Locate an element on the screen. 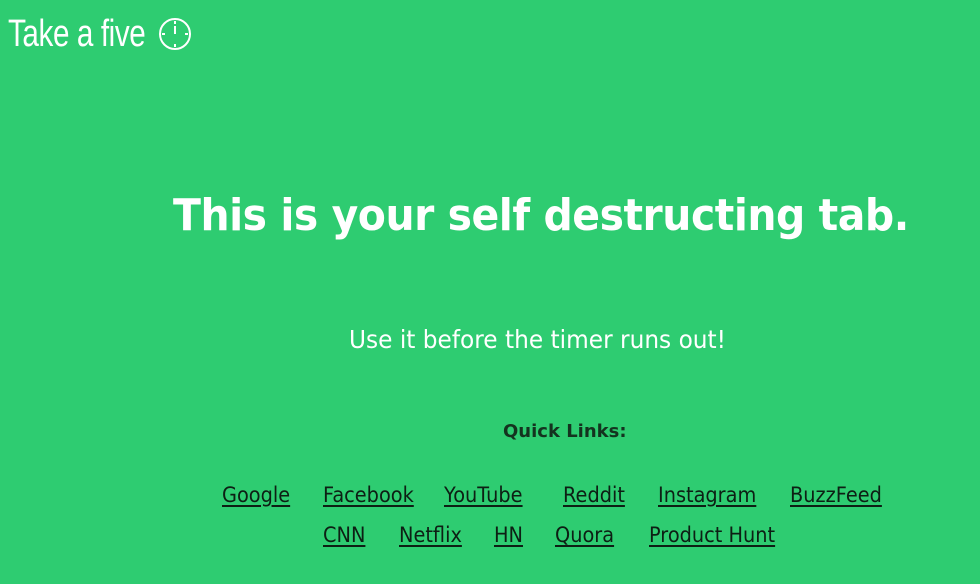 The image size is (980, 584). link-facebook: Facebook is located at coordinates (368, 495).